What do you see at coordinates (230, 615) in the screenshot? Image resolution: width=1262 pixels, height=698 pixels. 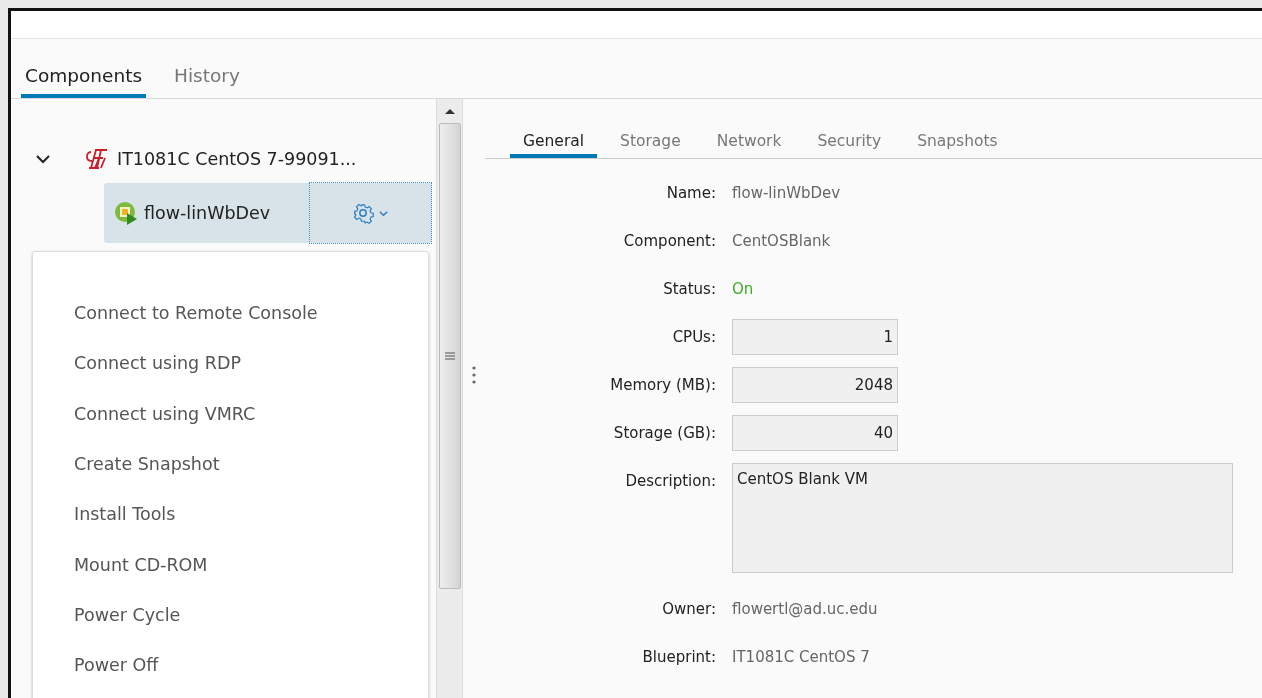 I see `menu-item: Power Cycle` at bounding box center [230, 615].